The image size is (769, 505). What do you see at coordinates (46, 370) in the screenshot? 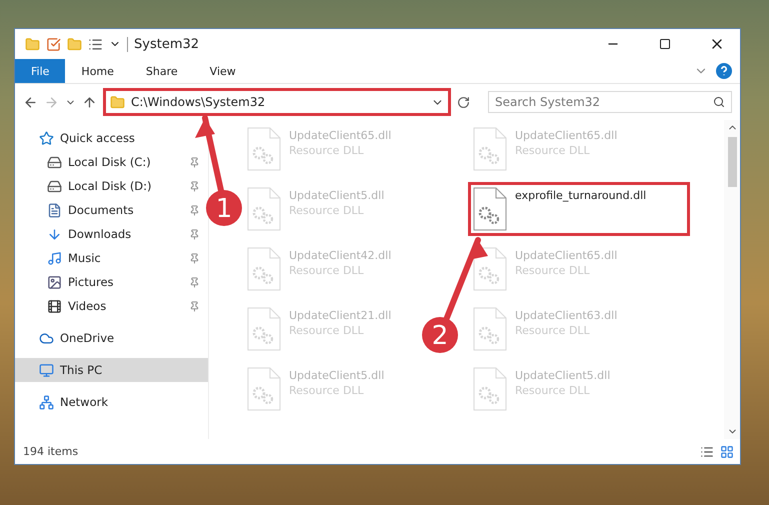
I see `monitor-icon` at bounding box center [46, 370].